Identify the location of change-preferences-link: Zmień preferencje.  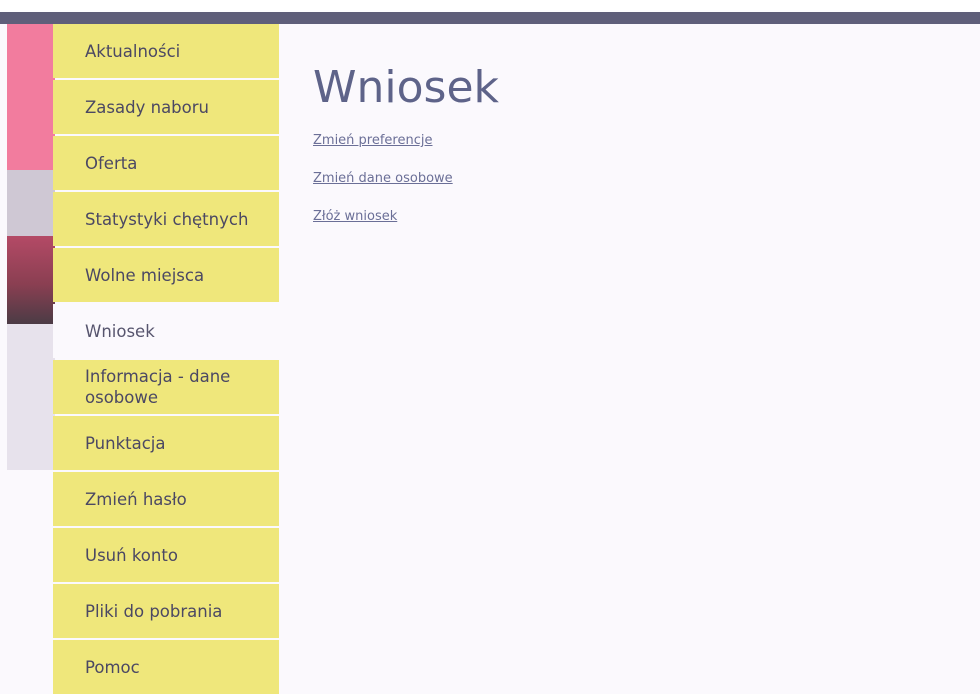
(406, 140).